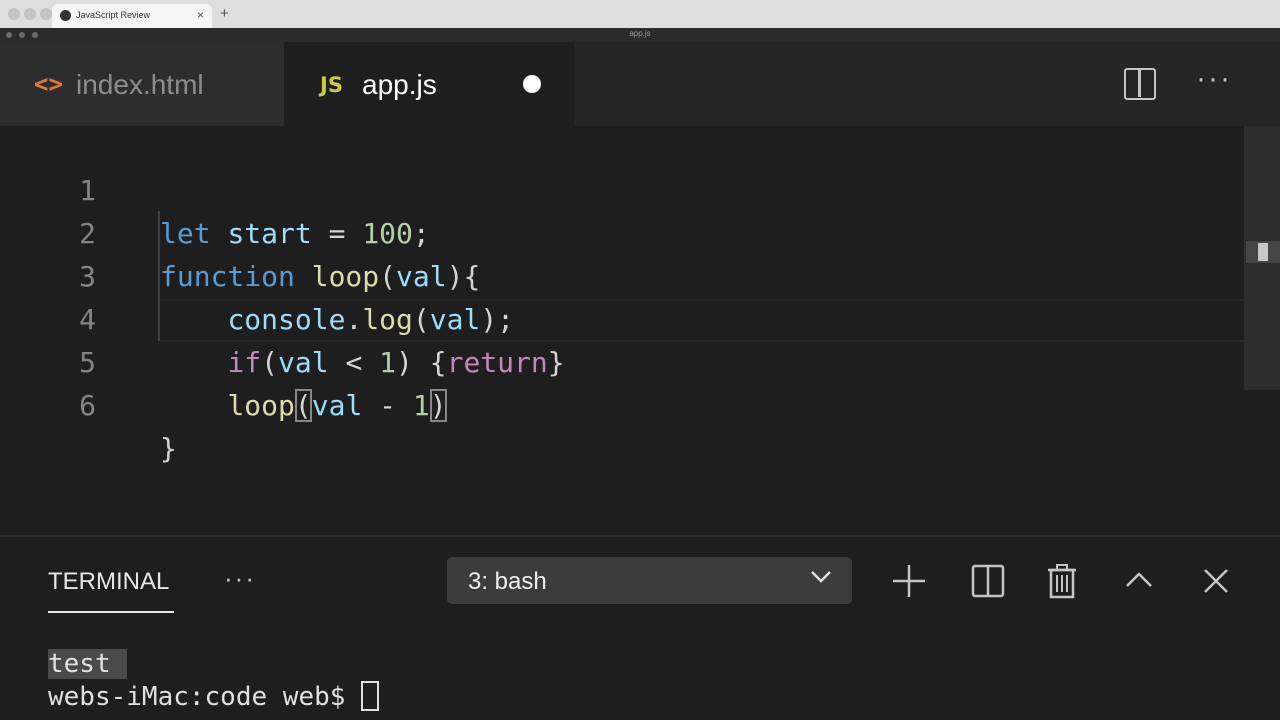  I want to click on scrollbar-thumb, so click(1263, 252).